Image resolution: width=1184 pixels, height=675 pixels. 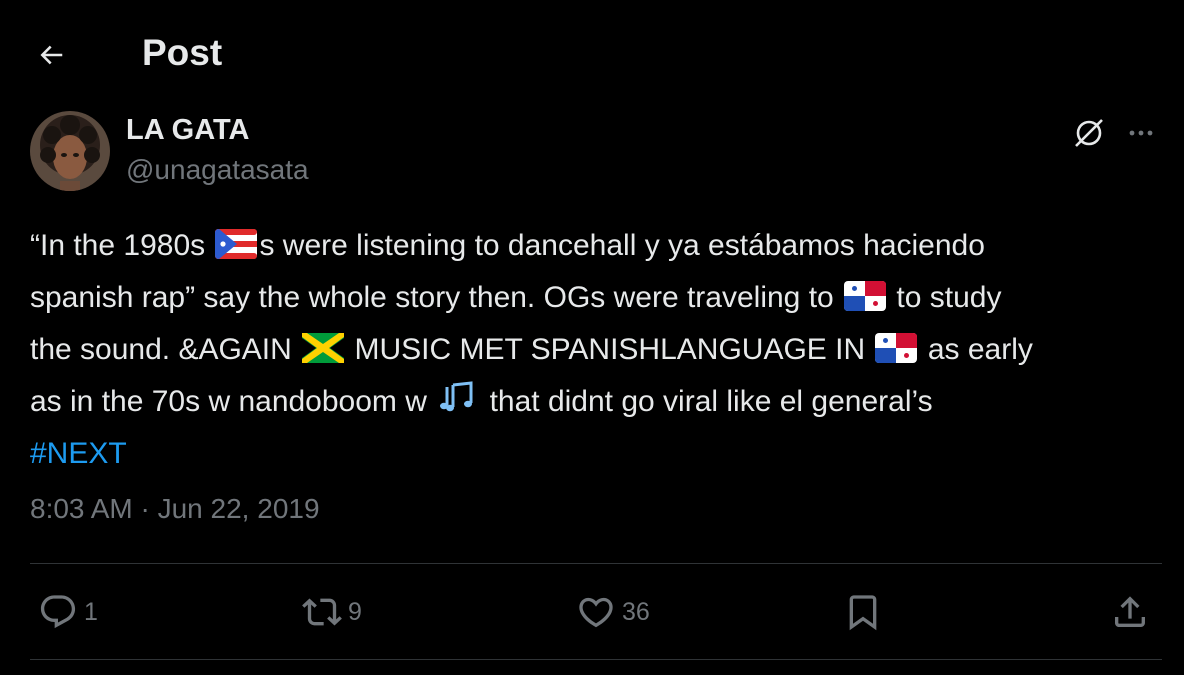 What do you see at coordinates (182, 52) in the screenshot?
I see `page-title: Post` at bounding box center [182, 52].